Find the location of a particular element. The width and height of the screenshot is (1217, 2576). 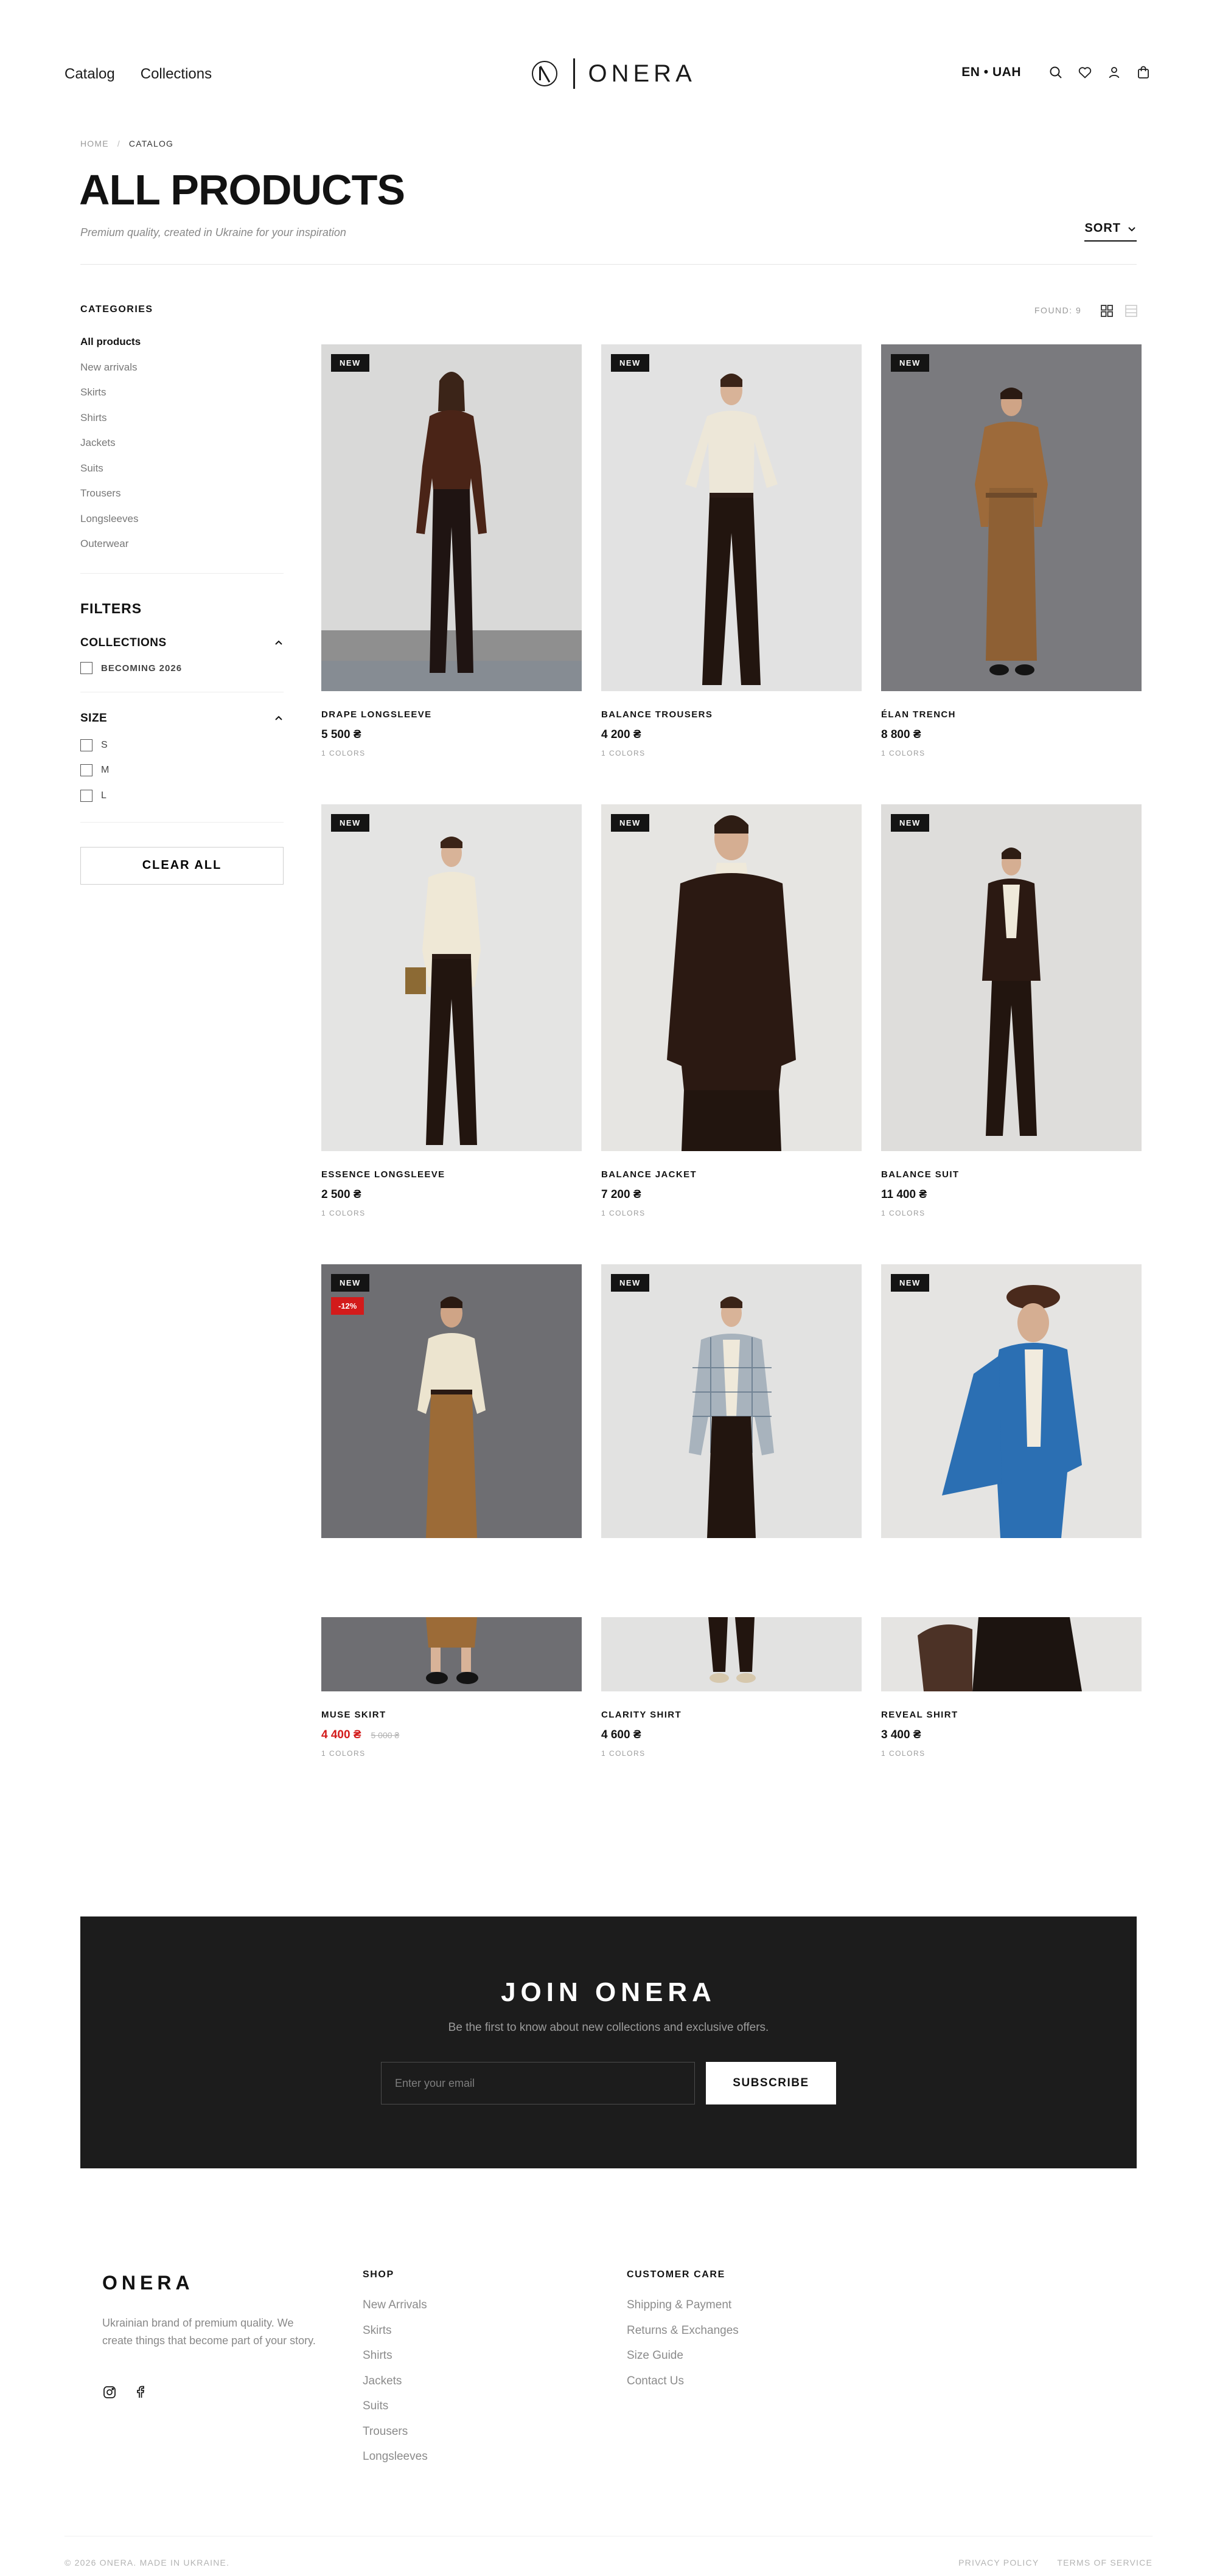

footer-shop-heading: SHOP is located at coordinates (378, 2274).